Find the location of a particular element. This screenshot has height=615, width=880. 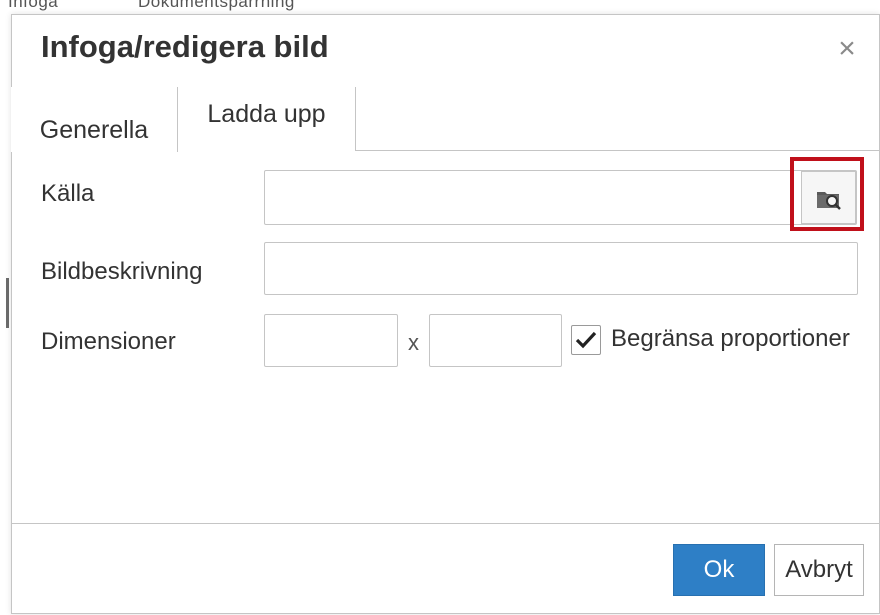

tab-general-label: Generella is located at coordinates (94, 130).